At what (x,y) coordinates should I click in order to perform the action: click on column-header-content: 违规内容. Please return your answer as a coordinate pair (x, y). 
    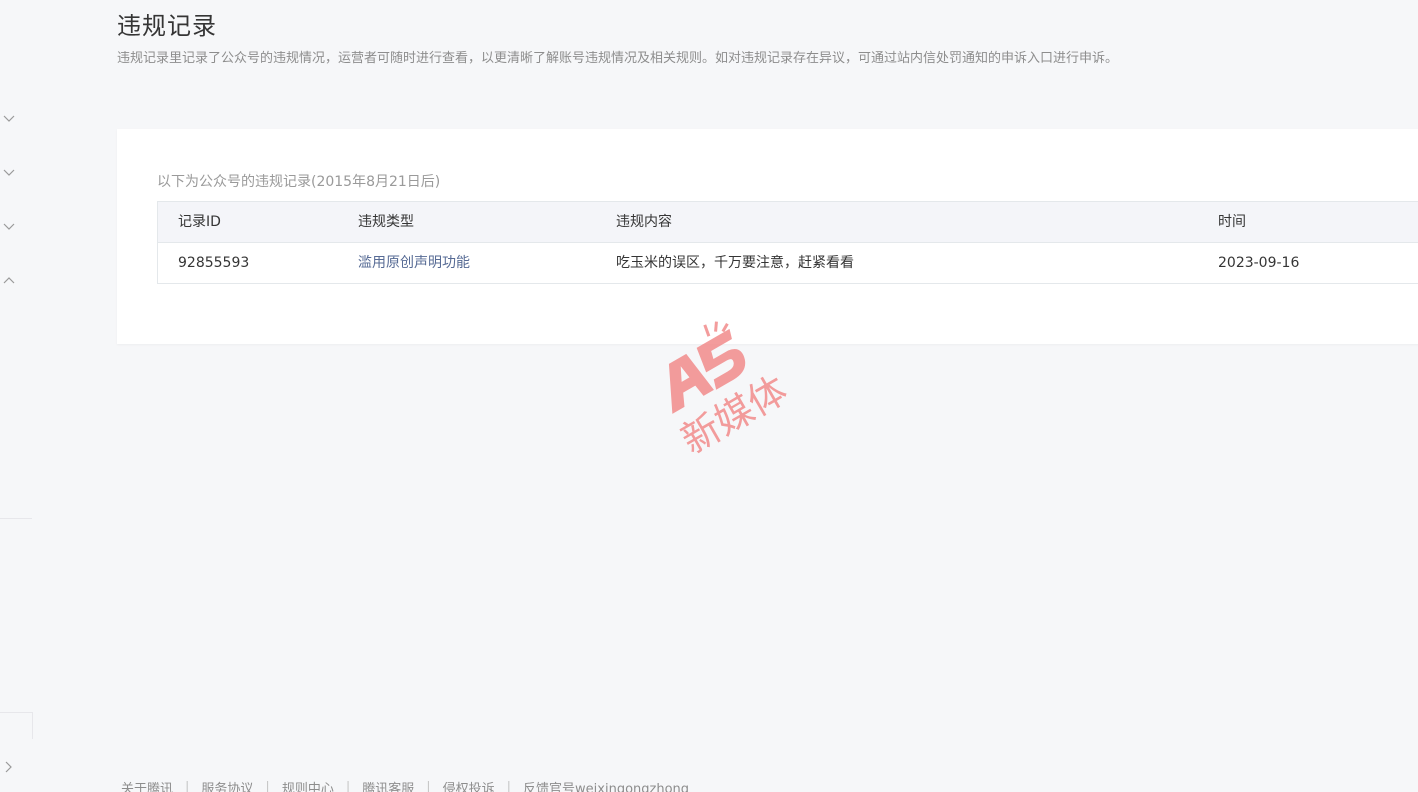
    Looking at the image, I should click on (644, 222).